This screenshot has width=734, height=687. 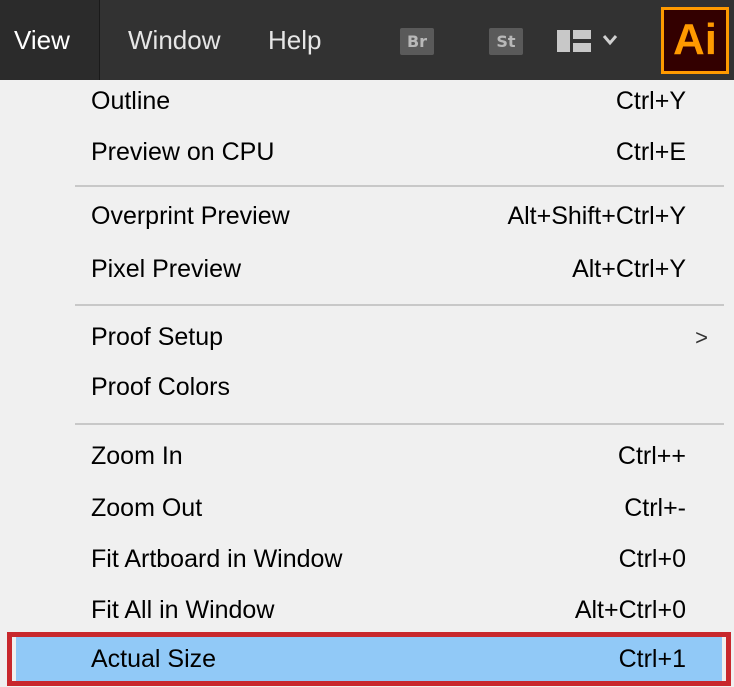 I want to click on menu-item-fit-artboard: Fit Artboard in Window Ctrl+0, so click(x=369, y=559).